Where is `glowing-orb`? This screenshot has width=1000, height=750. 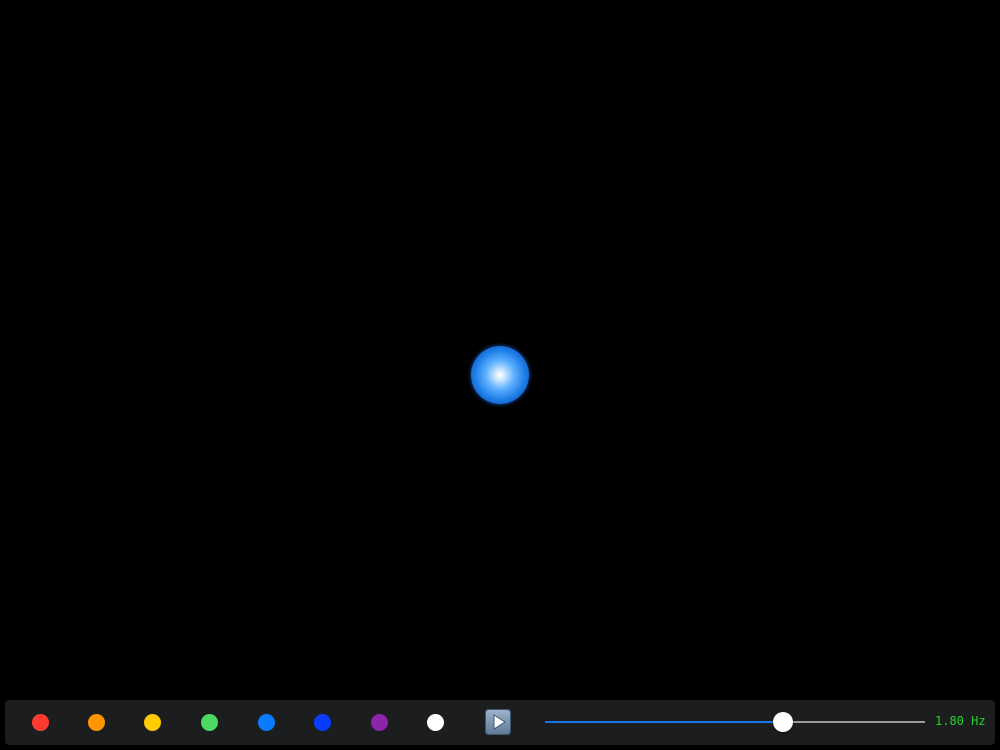
glowing-orb is located at coordinates (500, 375).